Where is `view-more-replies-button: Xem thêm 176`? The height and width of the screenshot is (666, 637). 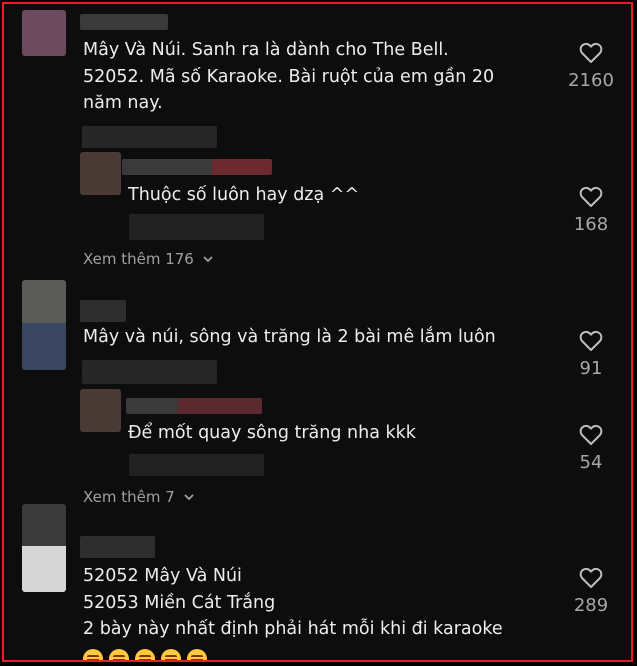
view-more-replies-button: Xem thêm 176 is located at coordinates (148, 259).